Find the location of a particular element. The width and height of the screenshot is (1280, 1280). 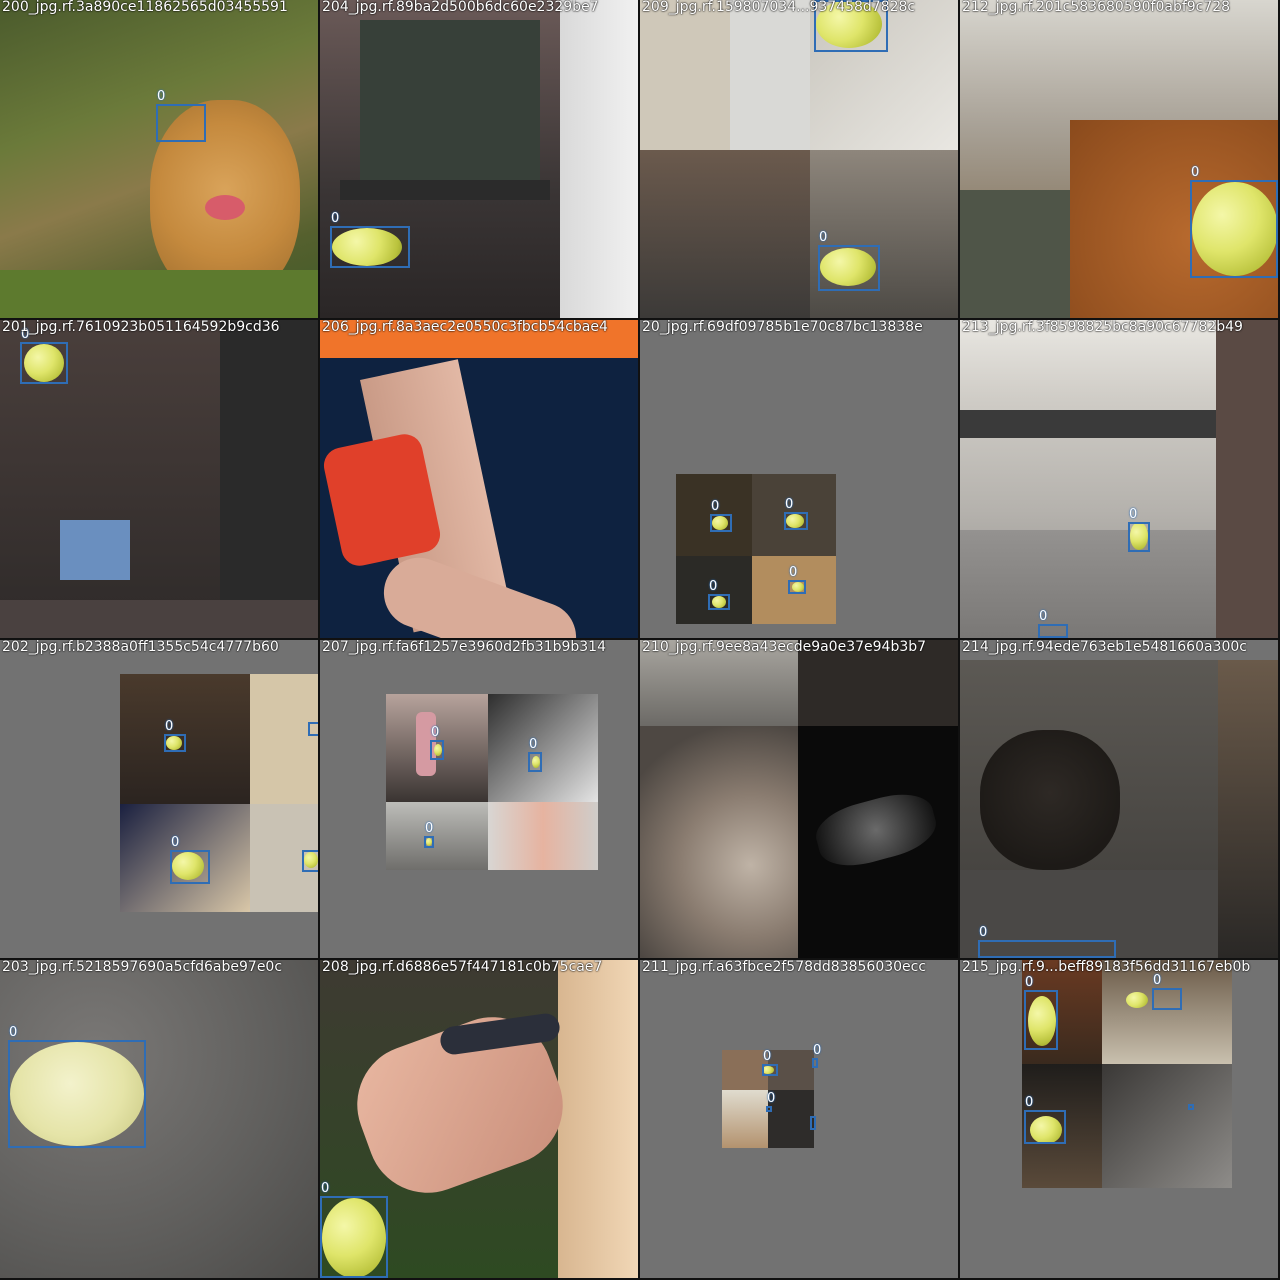

tile-202: 202_jpg.rf.b2388a0ff1355c54c4777b60 0 0 is located at coordinates (159, 799).